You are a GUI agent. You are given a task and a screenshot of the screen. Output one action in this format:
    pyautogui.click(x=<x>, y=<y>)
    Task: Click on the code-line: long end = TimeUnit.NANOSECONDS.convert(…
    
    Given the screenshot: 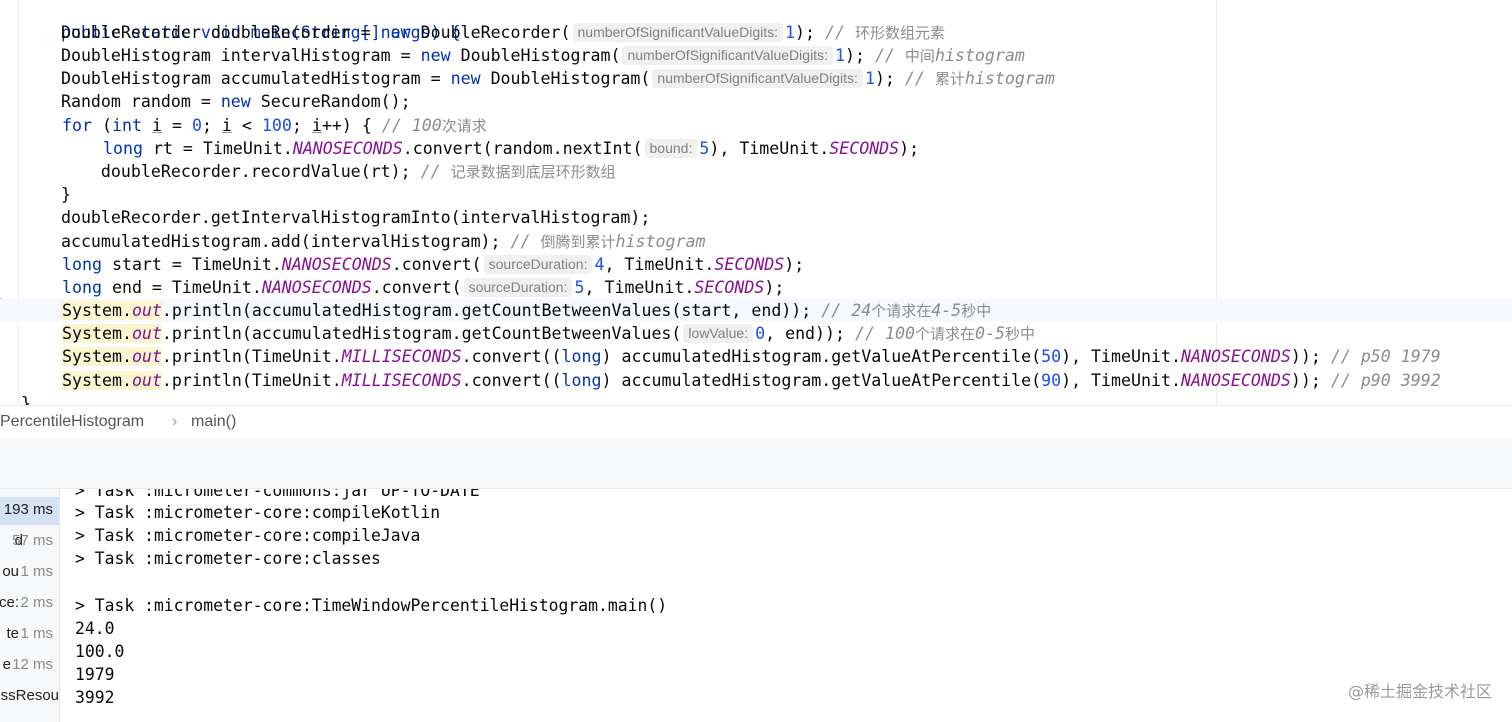 What is the action you would take?
    pyautogui.click(x=423, y=287)
    